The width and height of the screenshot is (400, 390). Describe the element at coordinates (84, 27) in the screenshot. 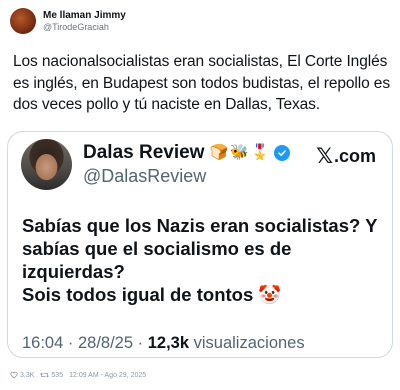

I see `author-handle: @TirodeGraciah` at that location.